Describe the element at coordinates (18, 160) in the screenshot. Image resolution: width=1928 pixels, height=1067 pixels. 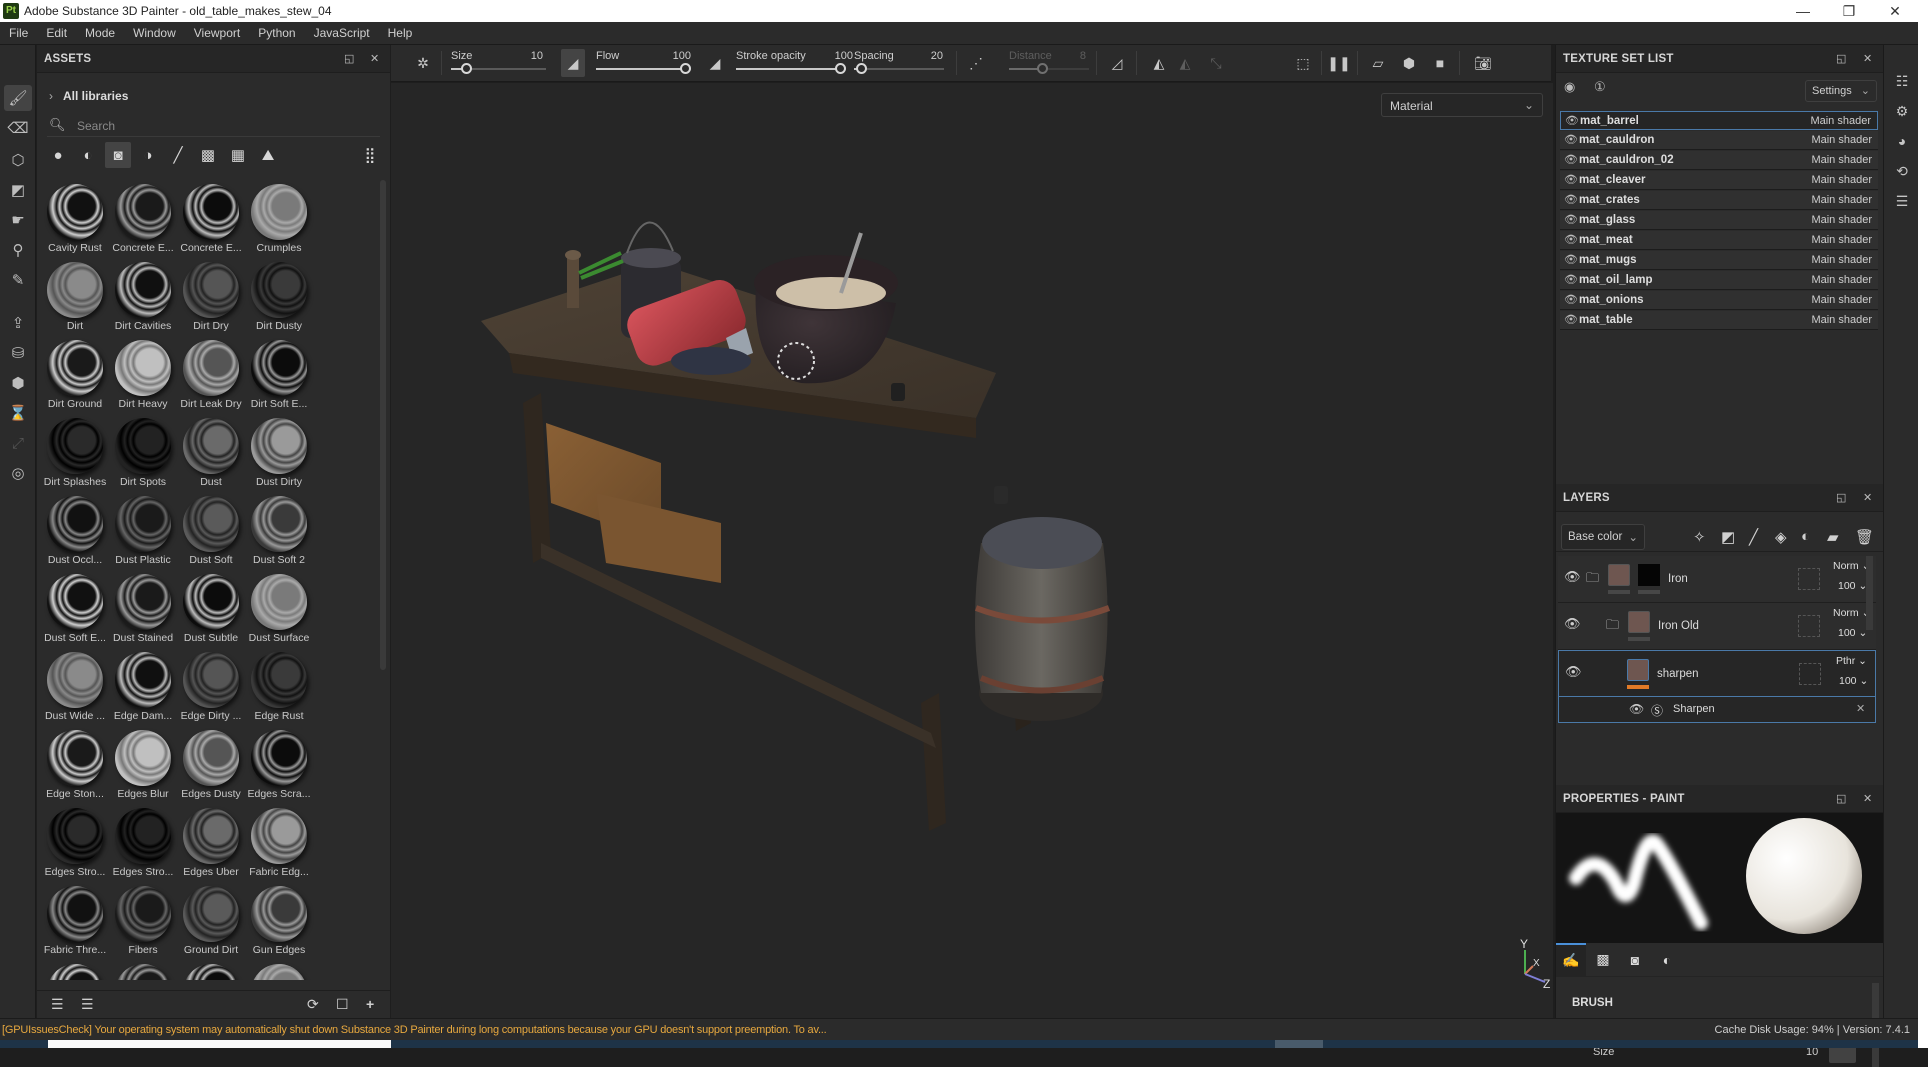
I see `projection-icon: ⬡` at that location.